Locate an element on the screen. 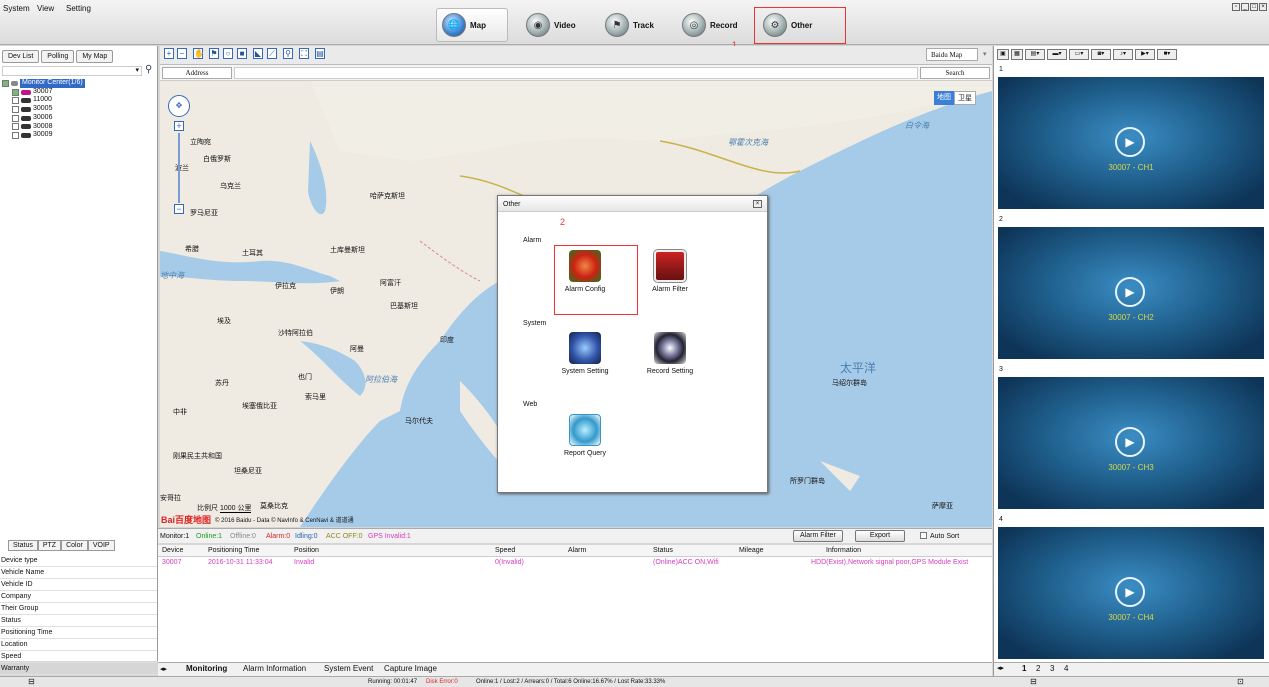  record-button: ◎ Record is located at coordinates (714, 25).